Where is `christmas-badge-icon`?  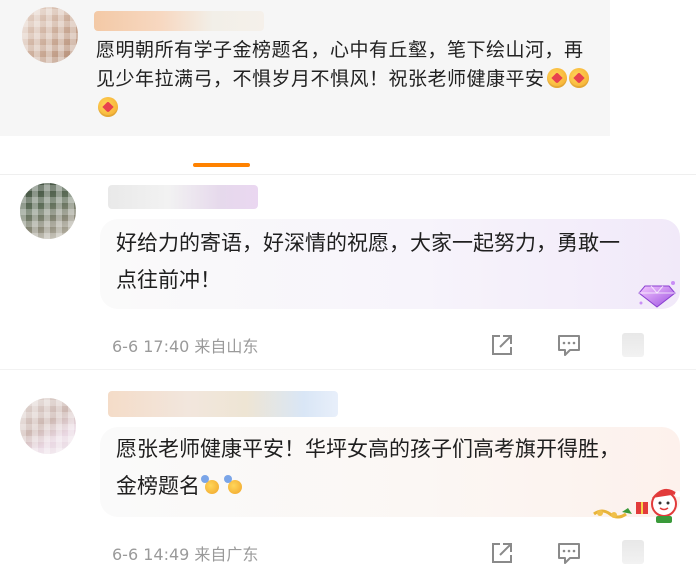 christmas-badge-icon is located at coordinates (637, 505).